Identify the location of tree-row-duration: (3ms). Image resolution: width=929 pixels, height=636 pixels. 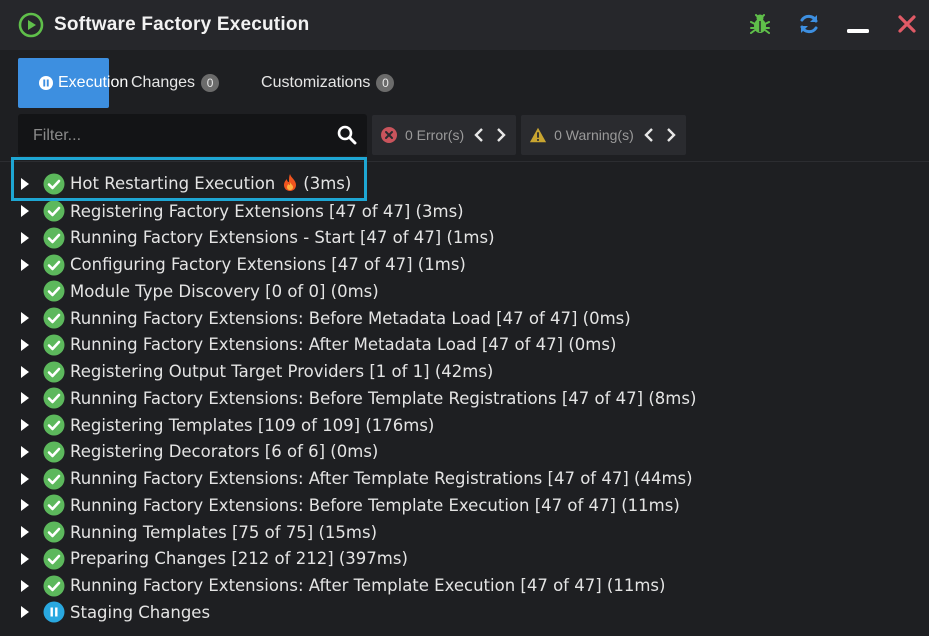
(327, 183).